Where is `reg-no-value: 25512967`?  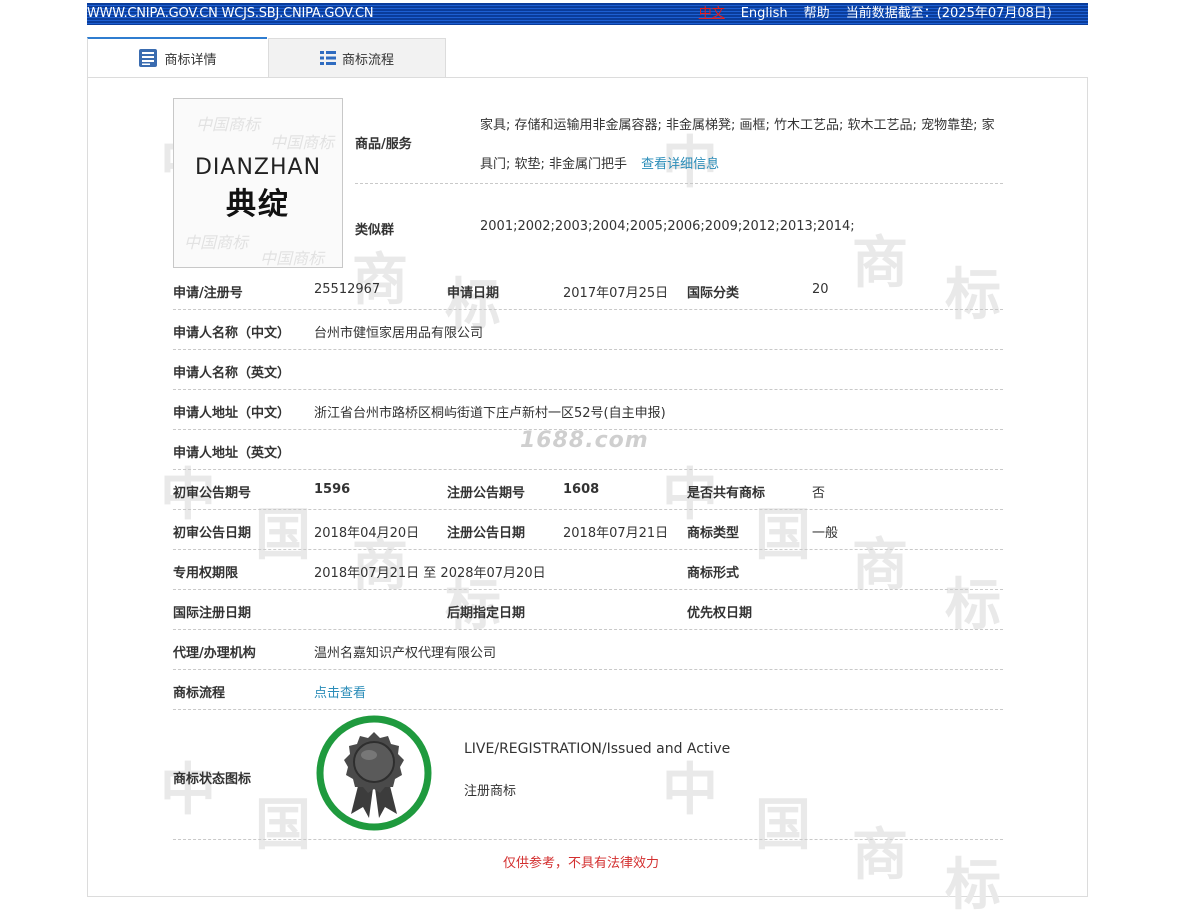
reg-no-value: 25512967 is located at coordinates (347, 289).